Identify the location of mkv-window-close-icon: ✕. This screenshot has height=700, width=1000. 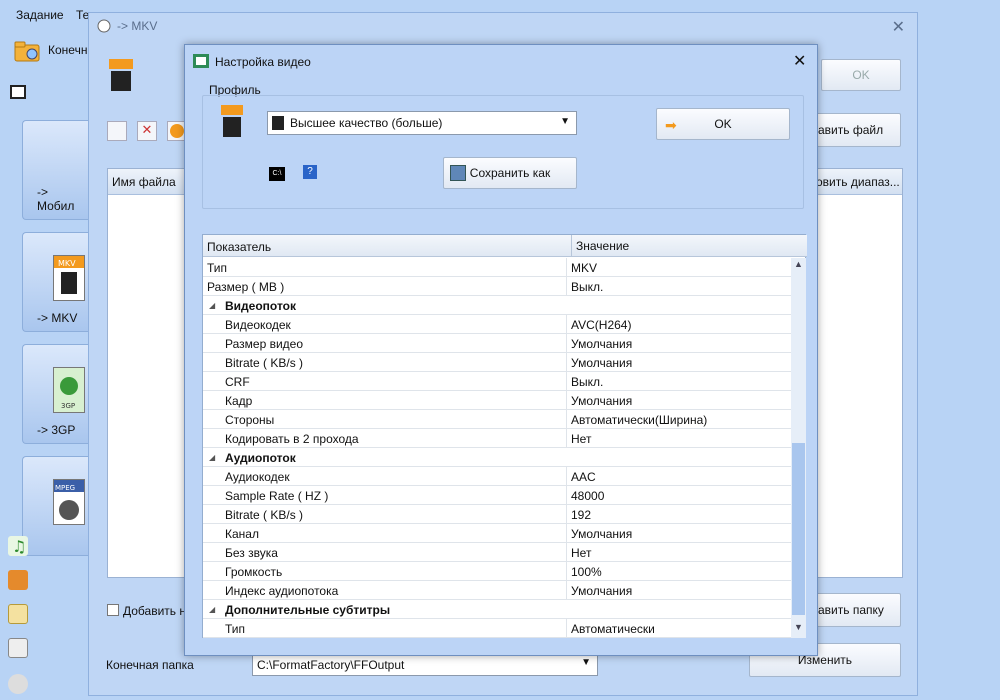
(898, 27).